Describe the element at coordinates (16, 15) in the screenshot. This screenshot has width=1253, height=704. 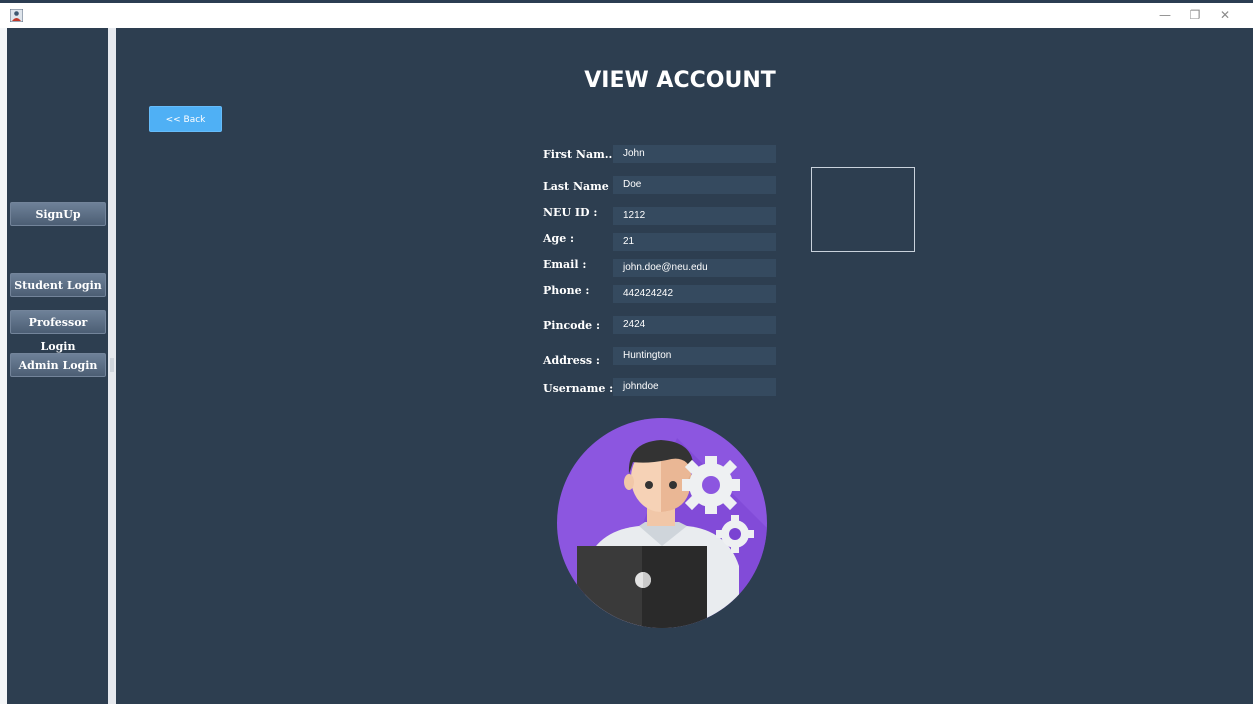
I see `app-icon` at that location.